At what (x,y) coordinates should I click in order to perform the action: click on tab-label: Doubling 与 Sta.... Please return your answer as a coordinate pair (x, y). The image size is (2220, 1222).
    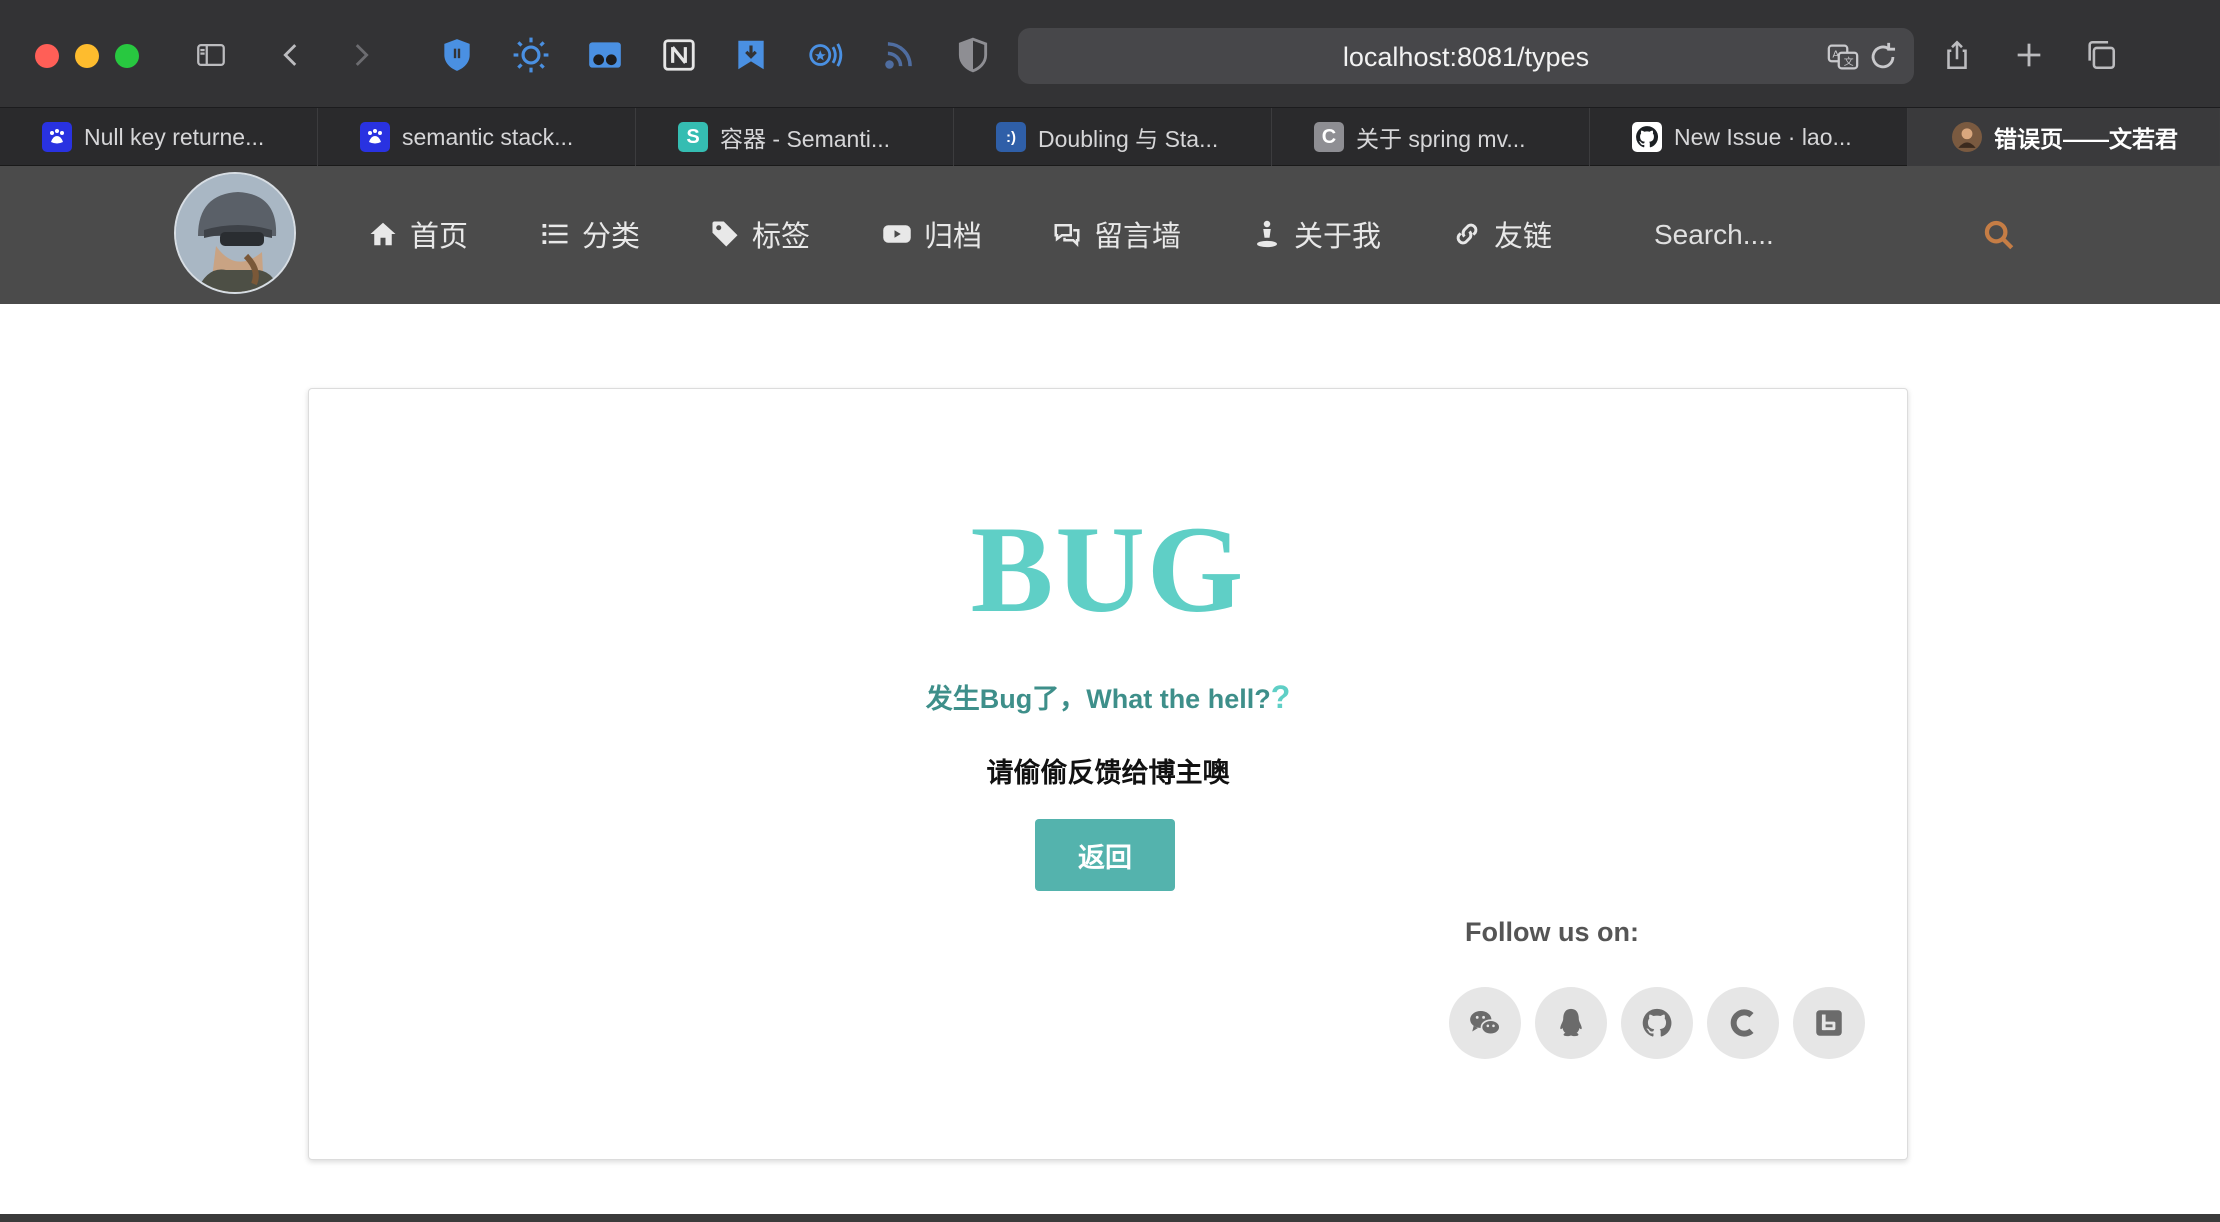
    Looking at the image, I should click on (1128, 139).